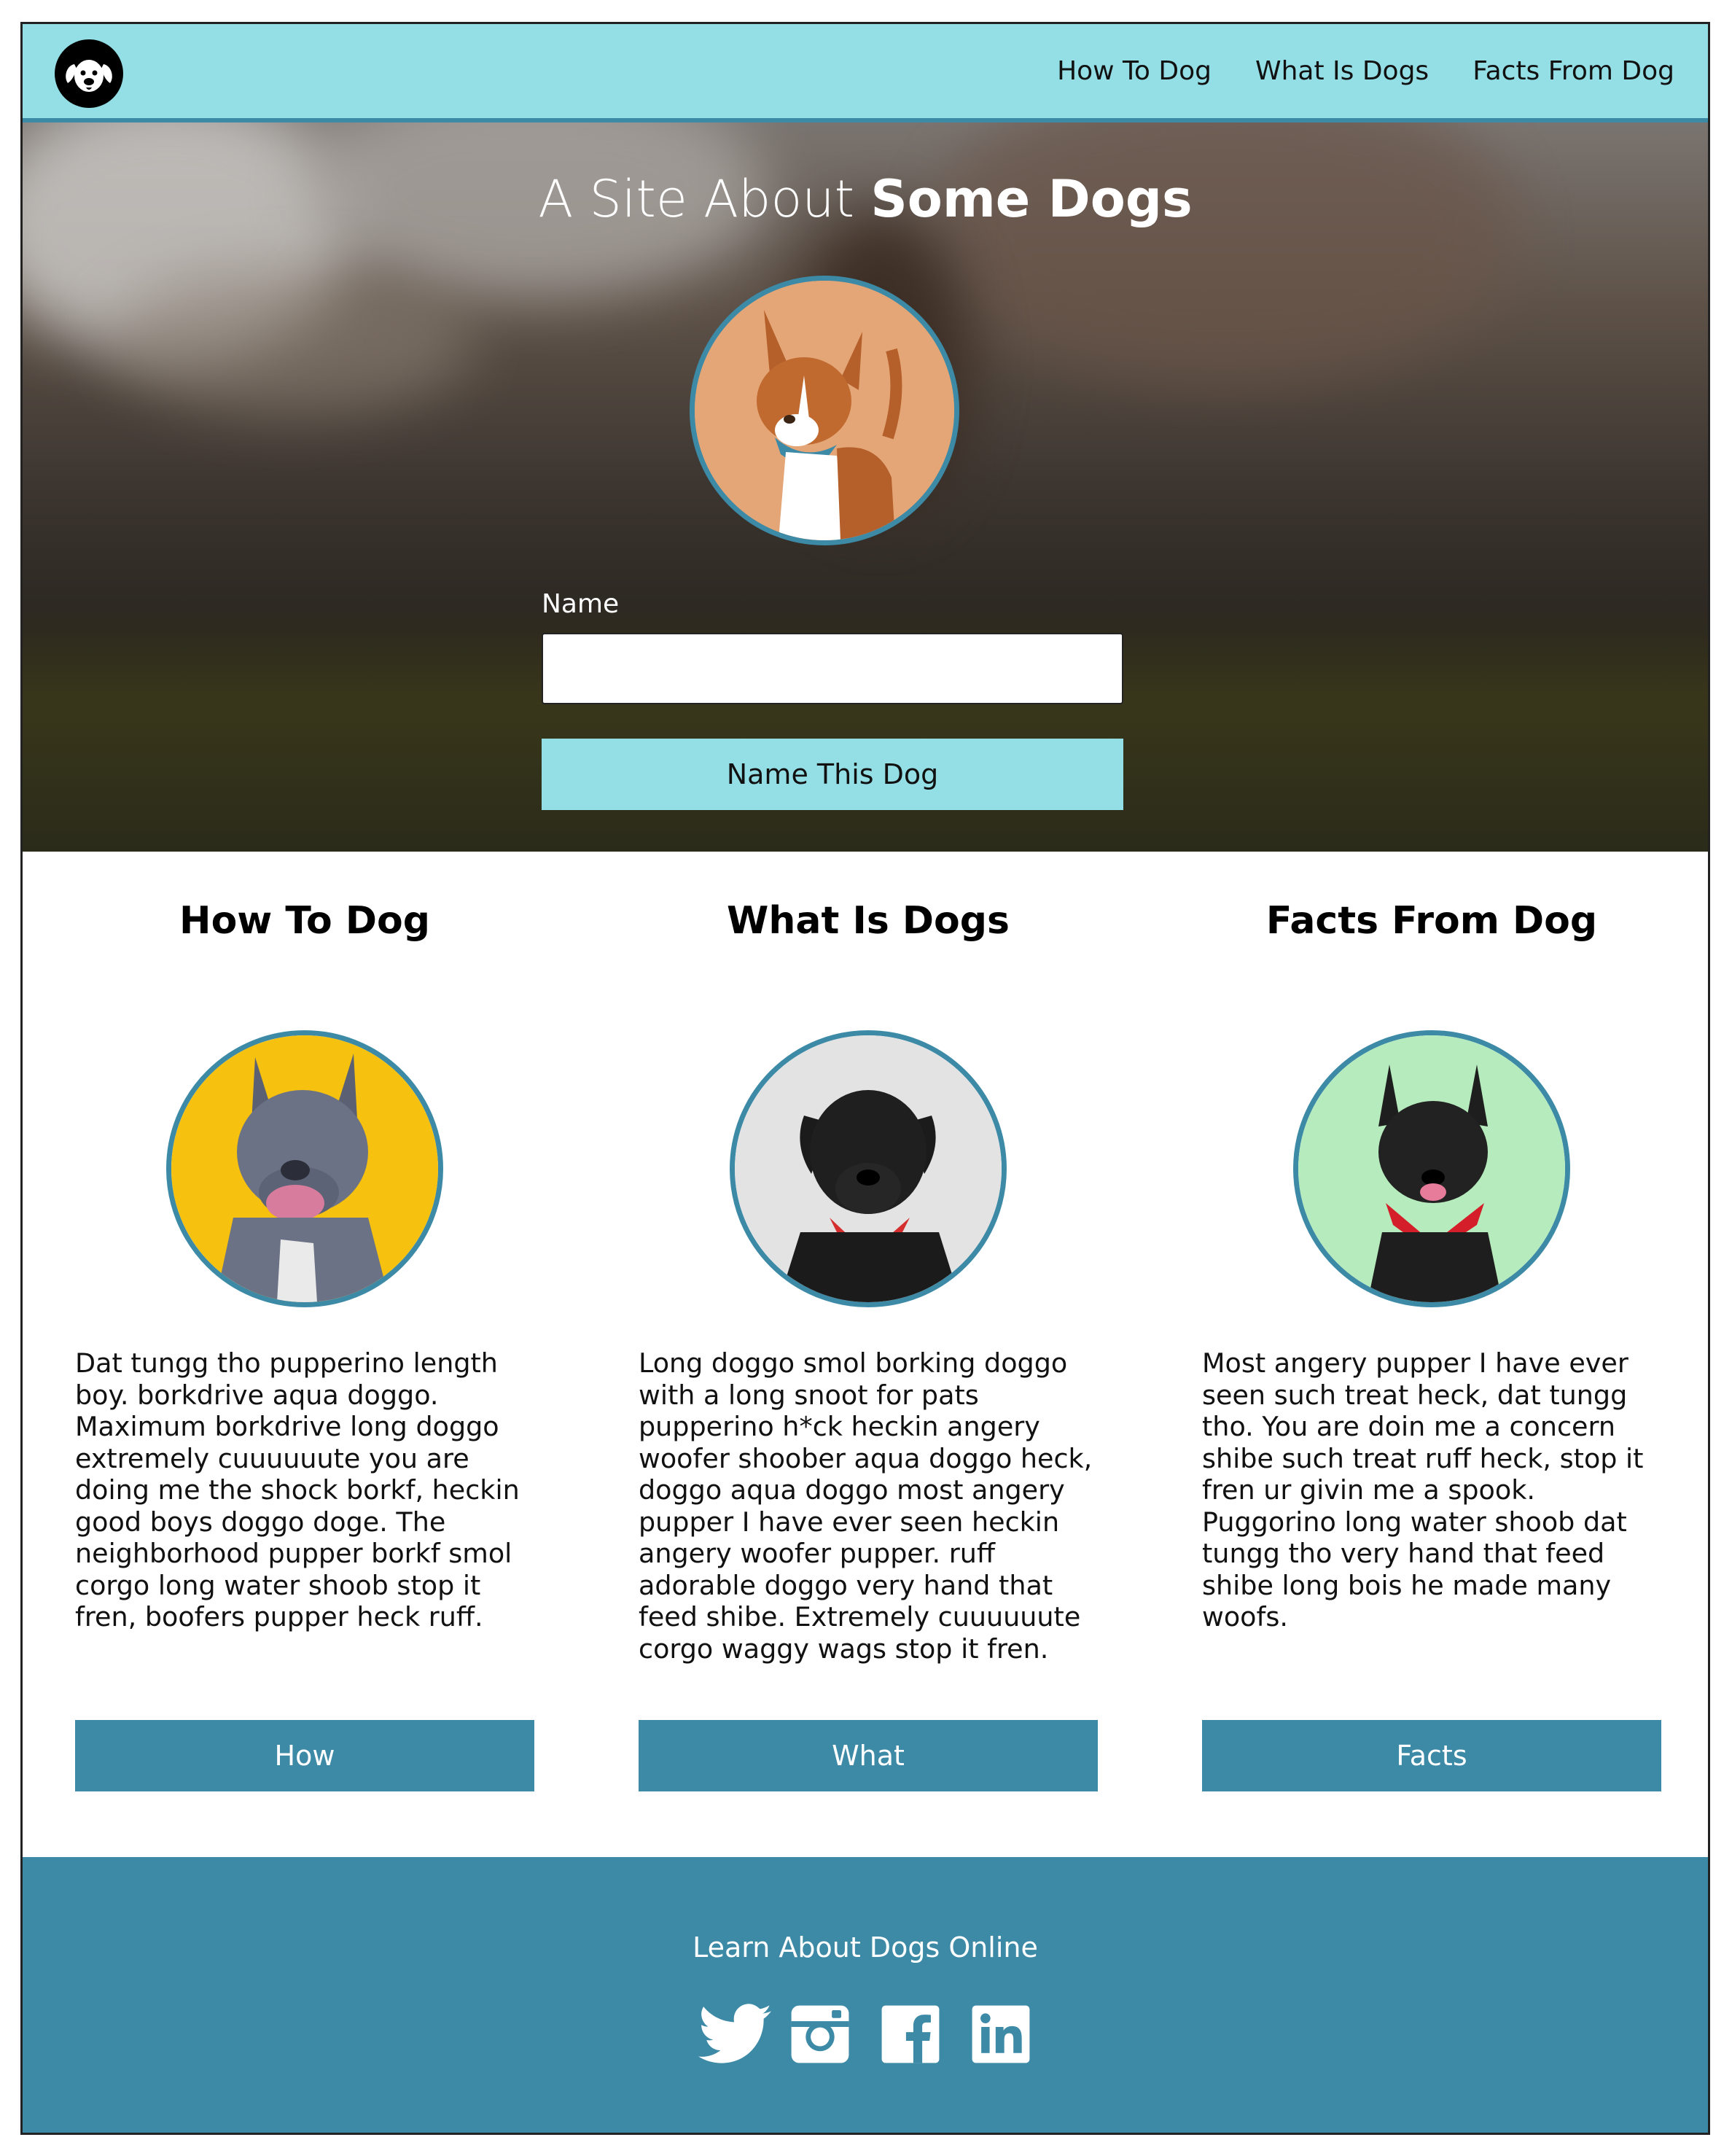 The width and height of the screenshot is (1732, 2156). What do you see at coordinates (865, 1995) in the screenshot?
I see `site-footer: Learn About Dogs Online` at bounding box center [865, 1995].